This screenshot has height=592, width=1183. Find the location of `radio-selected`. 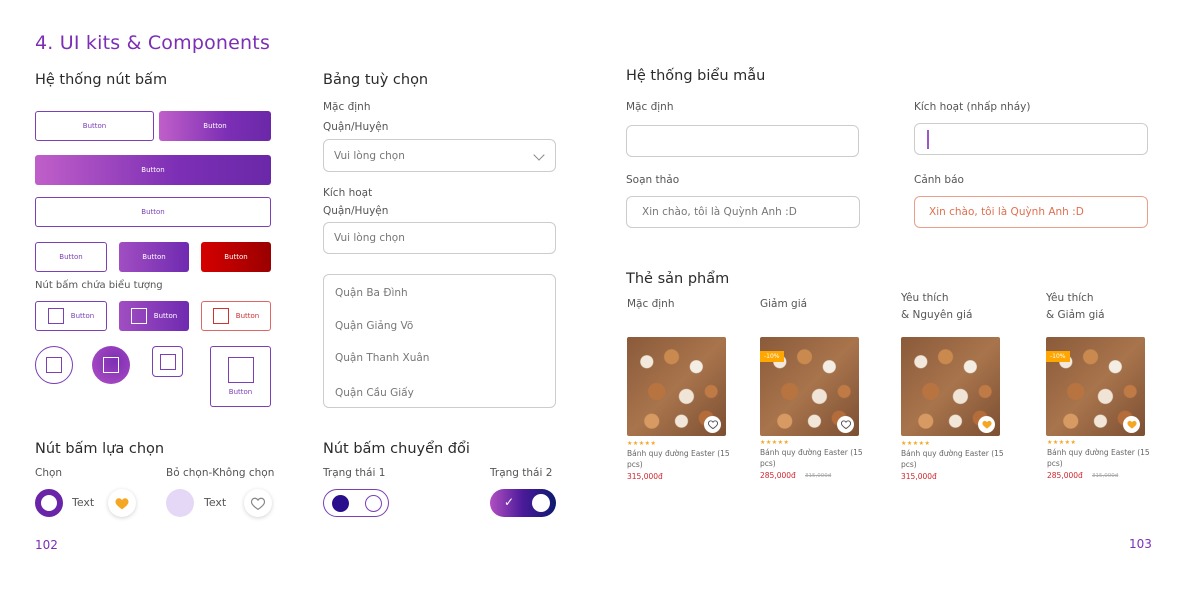

radio-selected is located at coordinates (49, 503).